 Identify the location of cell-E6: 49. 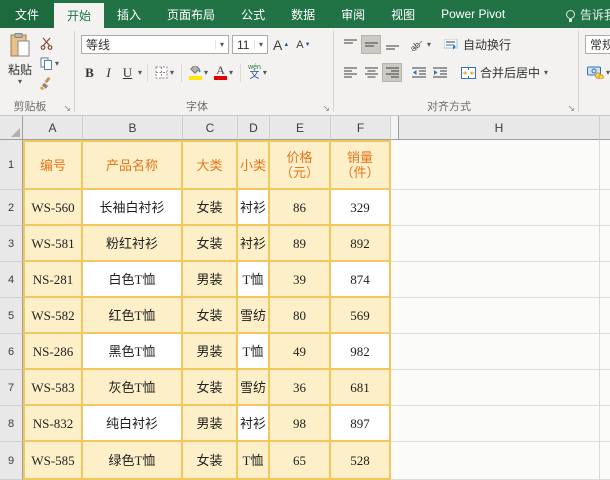
(300, 352).